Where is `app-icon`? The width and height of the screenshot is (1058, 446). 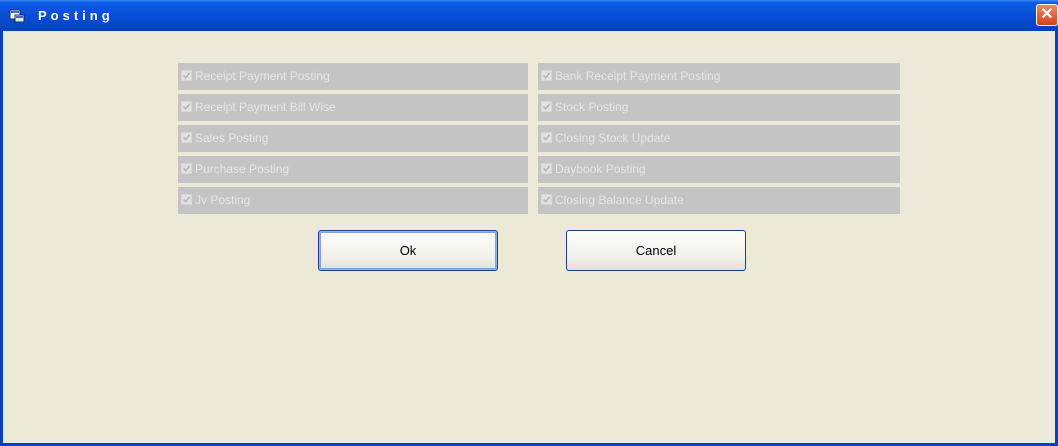 app-icon is located at coordinates (17, 15).